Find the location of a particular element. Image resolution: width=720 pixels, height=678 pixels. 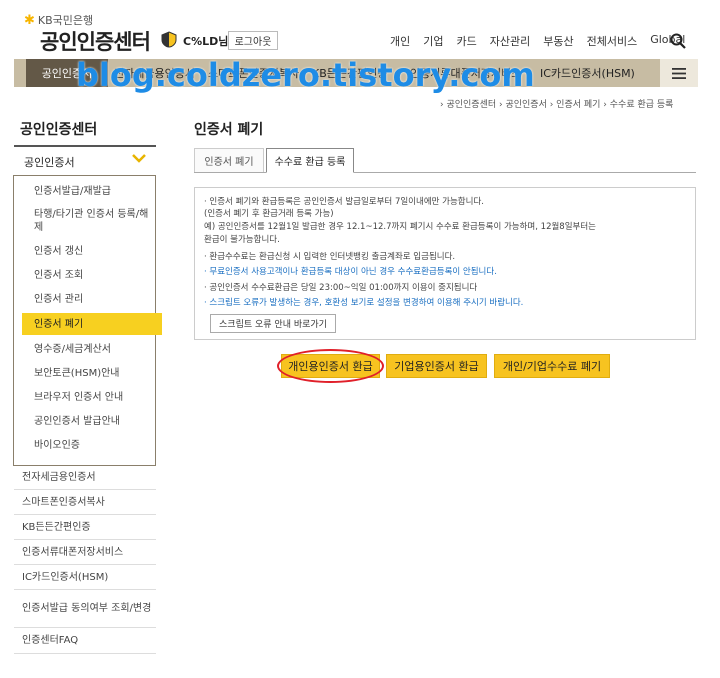

tab-certificate-revoke: 인증서 폐기 is located at coordinates (229, 160).